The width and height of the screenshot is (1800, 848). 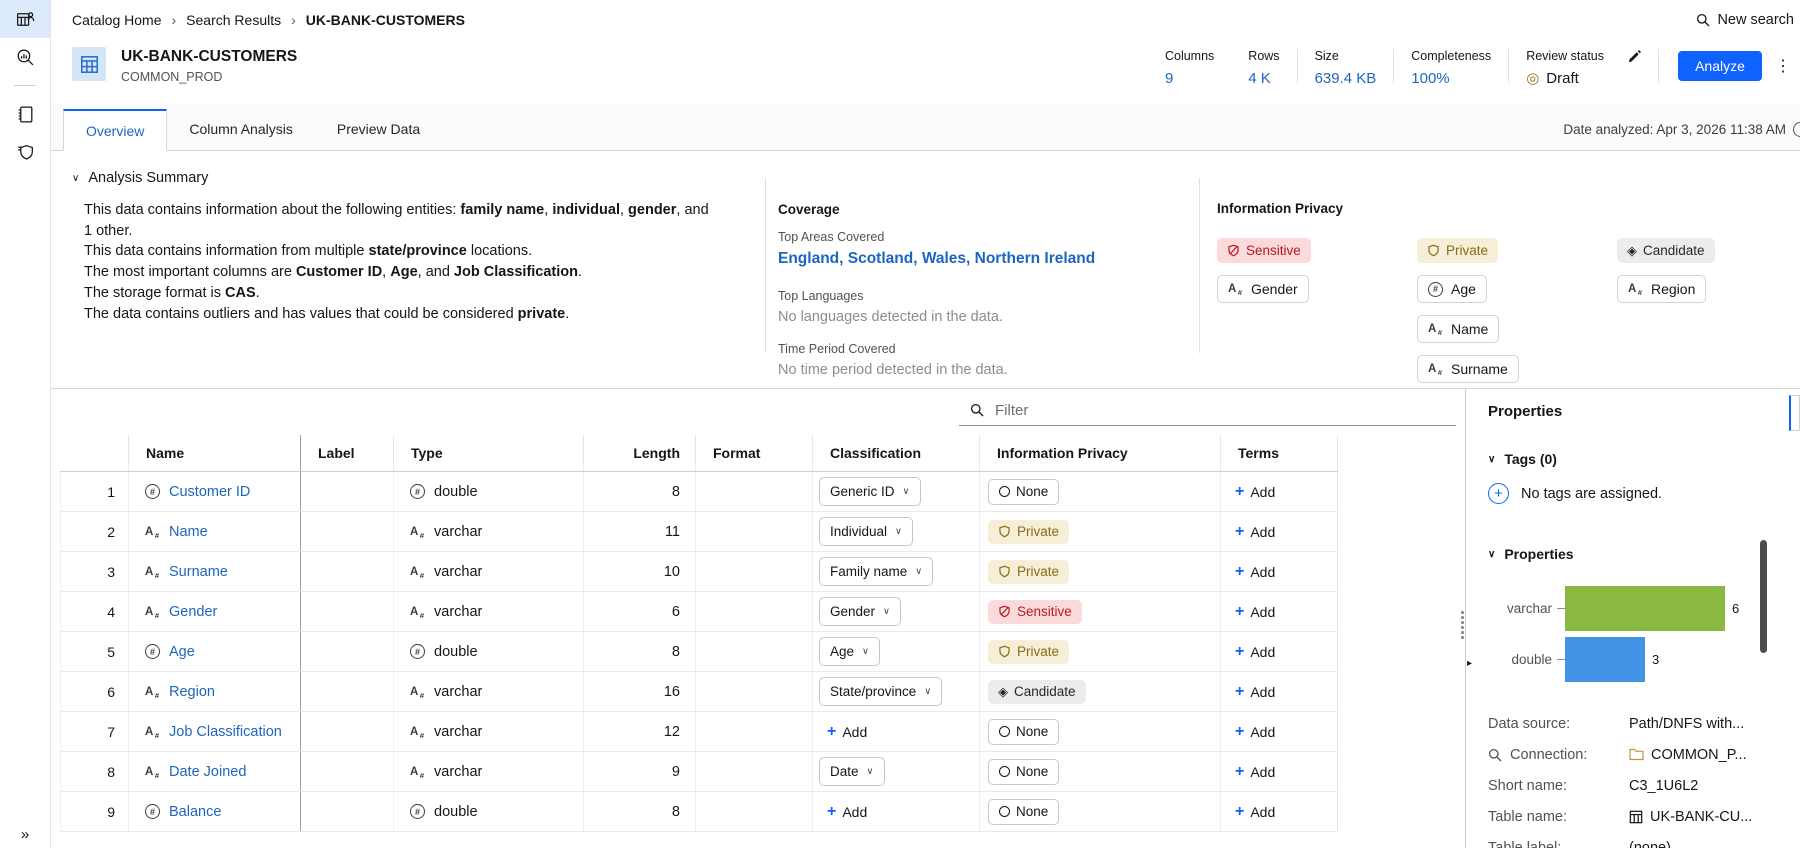 I want to click on column-name-link: A # Date Joined, so click(x=214, y=772).